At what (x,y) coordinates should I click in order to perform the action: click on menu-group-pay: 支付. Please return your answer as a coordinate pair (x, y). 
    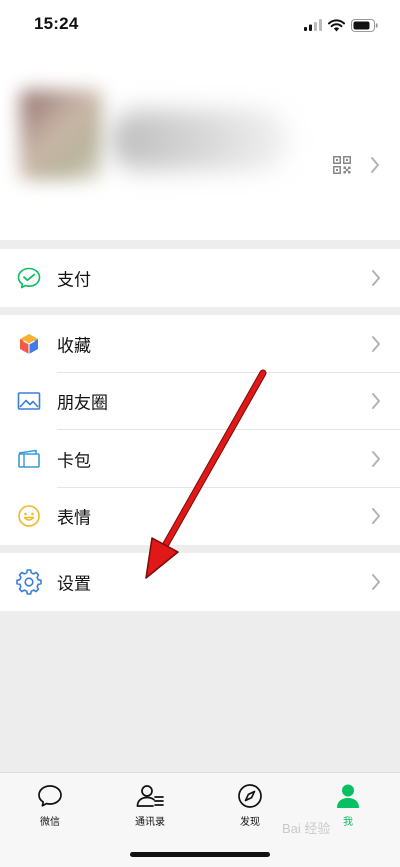
    Looking at the image, I should click on (200, 278).